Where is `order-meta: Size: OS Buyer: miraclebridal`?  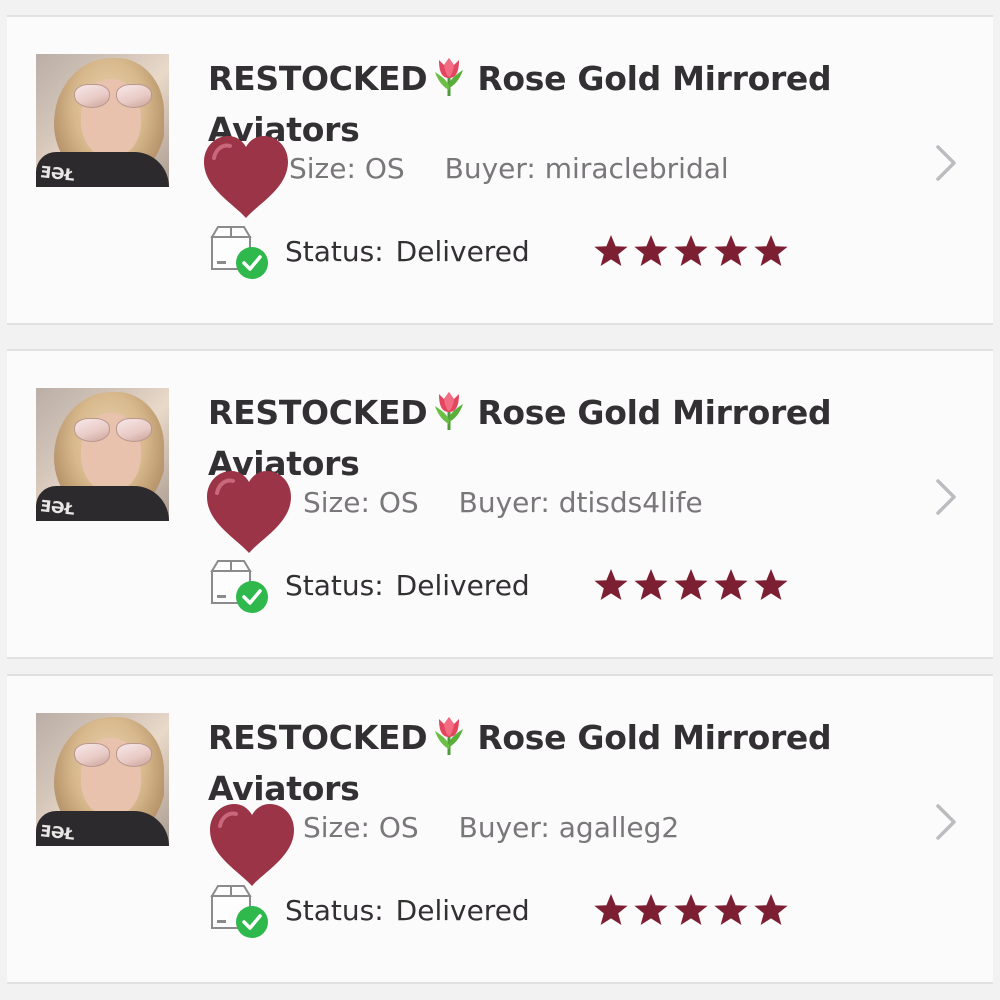
order-meta: Size: OS Buyer: miraclebridal is located at coordinates (509, 168).